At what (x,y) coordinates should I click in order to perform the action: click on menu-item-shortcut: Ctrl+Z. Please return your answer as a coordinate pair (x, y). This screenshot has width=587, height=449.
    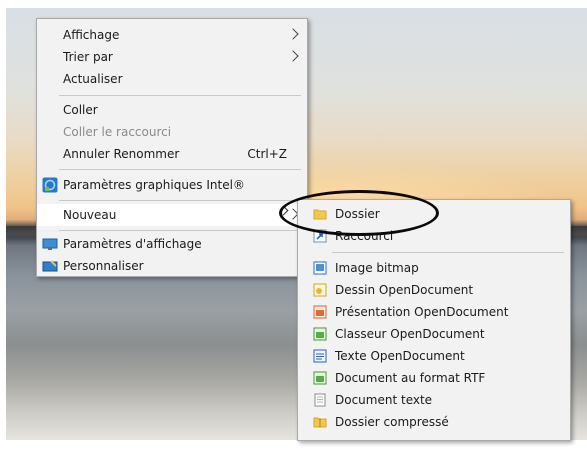
    Looking at the image, I should click on (267, 154).